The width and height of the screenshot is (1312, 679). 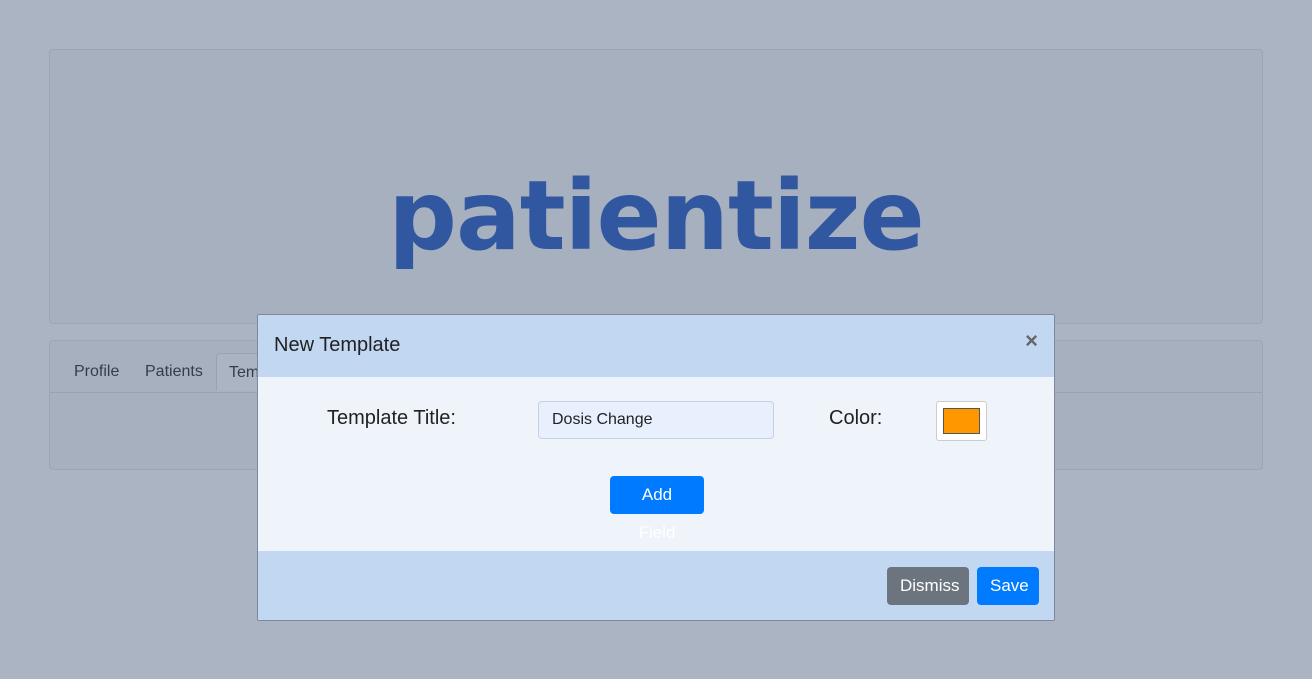 I want to click on dismiss-button: Dismiss, so click(x=928, y=586).